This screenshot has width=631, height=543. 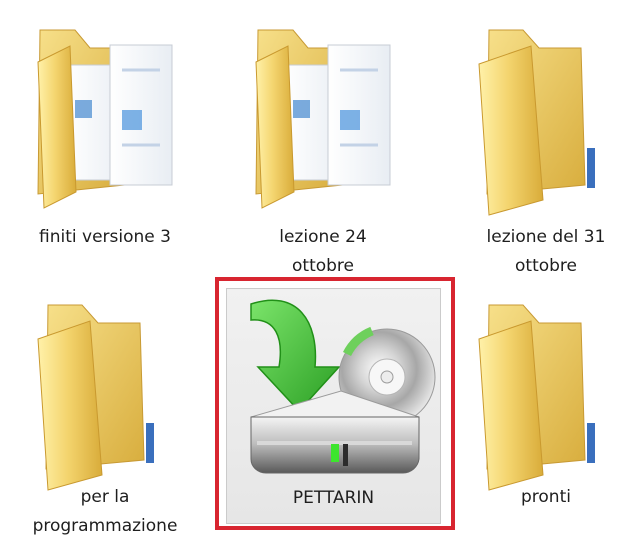 I want to click on folder-label: pronti, so click(x=546, y=497).